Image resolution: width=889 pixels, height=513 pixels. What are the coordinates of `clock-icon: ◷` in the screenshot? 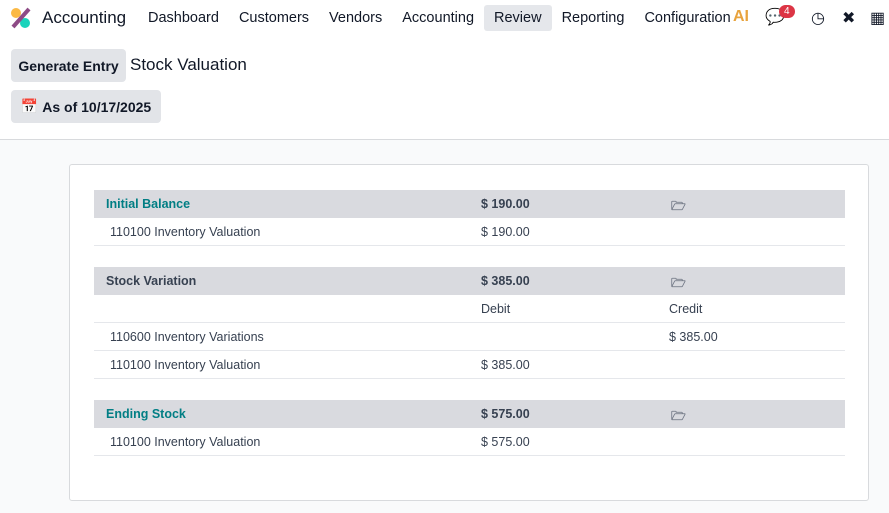 It's located at (818, 18).